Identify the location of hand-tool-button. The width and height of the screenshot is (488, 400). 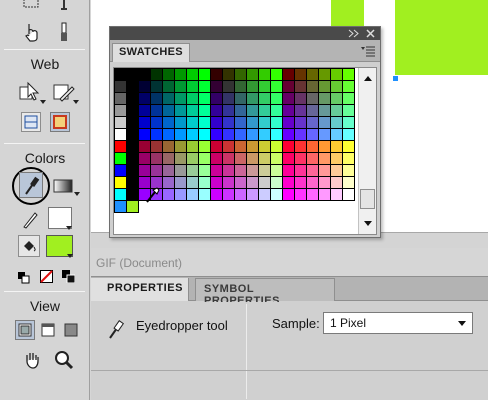
(32, 360).